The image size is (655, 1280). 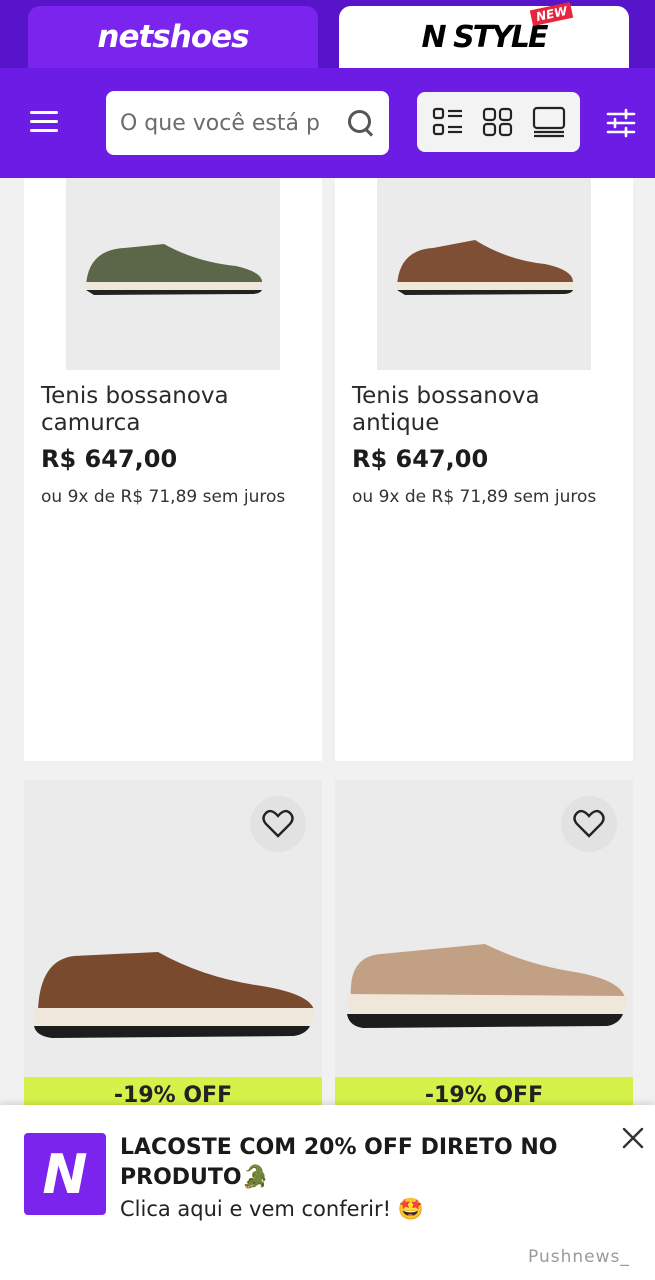 I want to click on tab-netshoes: netshoes, so click(x=173, y=37).